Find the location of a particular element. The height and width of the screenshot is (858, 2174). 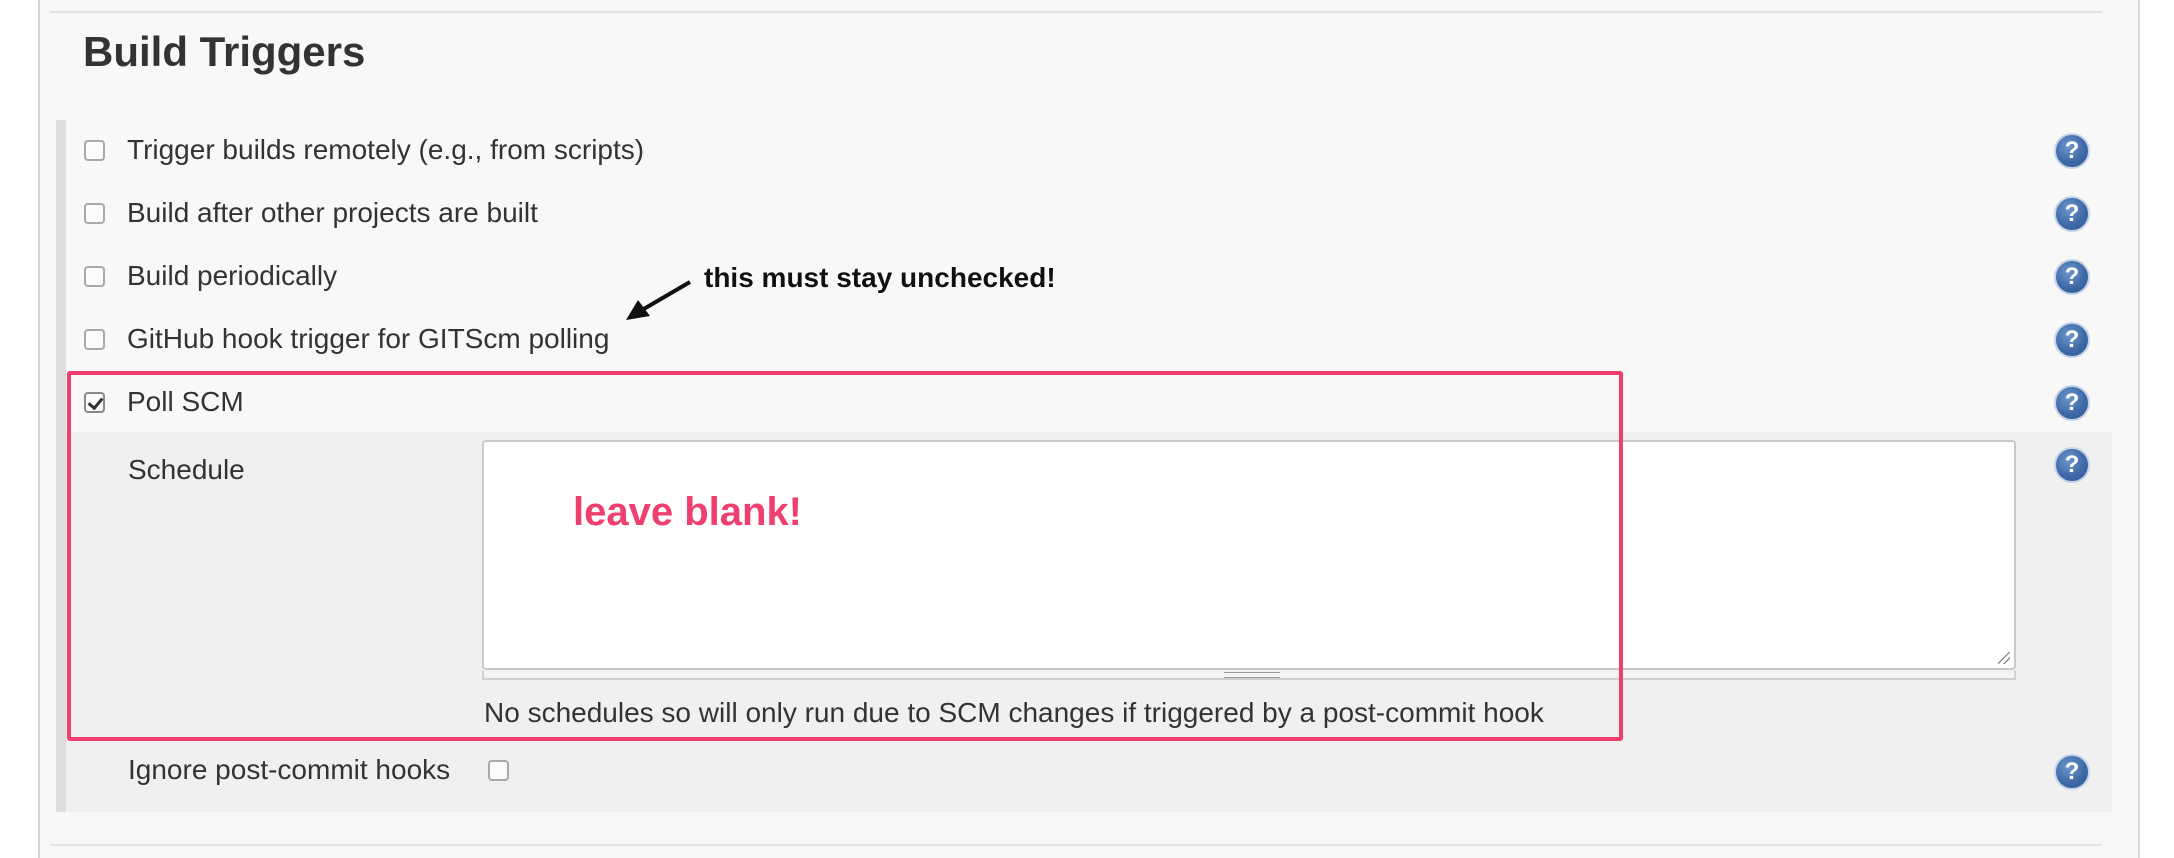

github-hook-label: GitHub hook trigger for GITScm polling is located at coordinates (368, 338).